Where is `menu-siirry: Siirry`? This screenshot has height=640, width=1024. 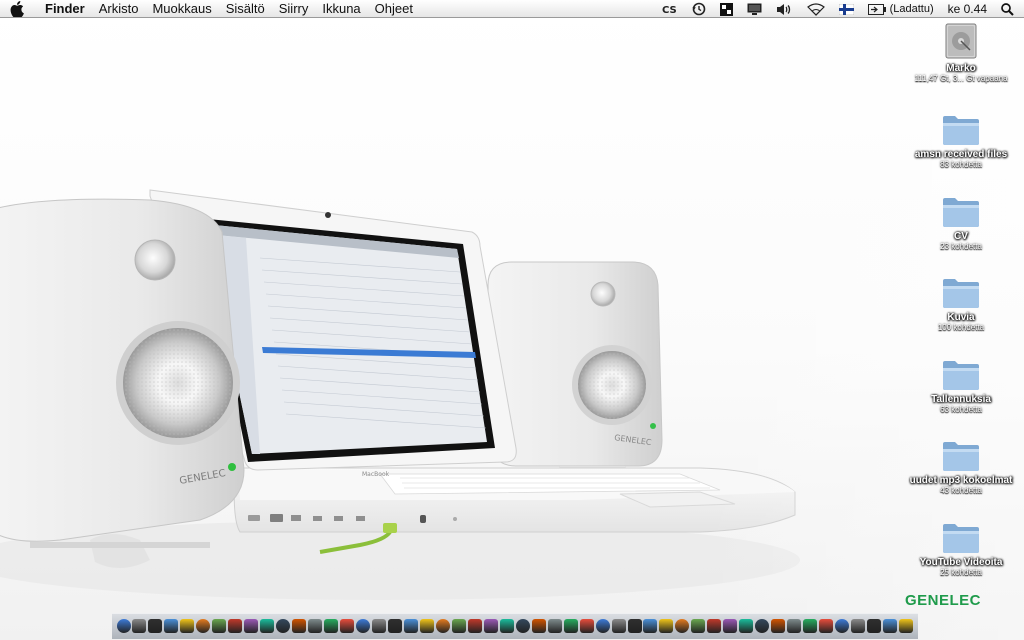 menu-siirry: Siirry is located at coordinates (294, 9).